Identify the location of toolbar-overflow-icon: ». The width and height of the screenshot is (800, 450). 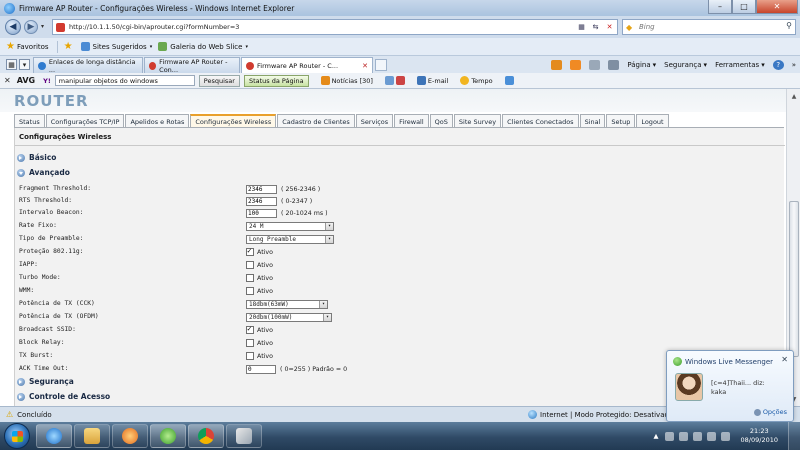
(794, 65).